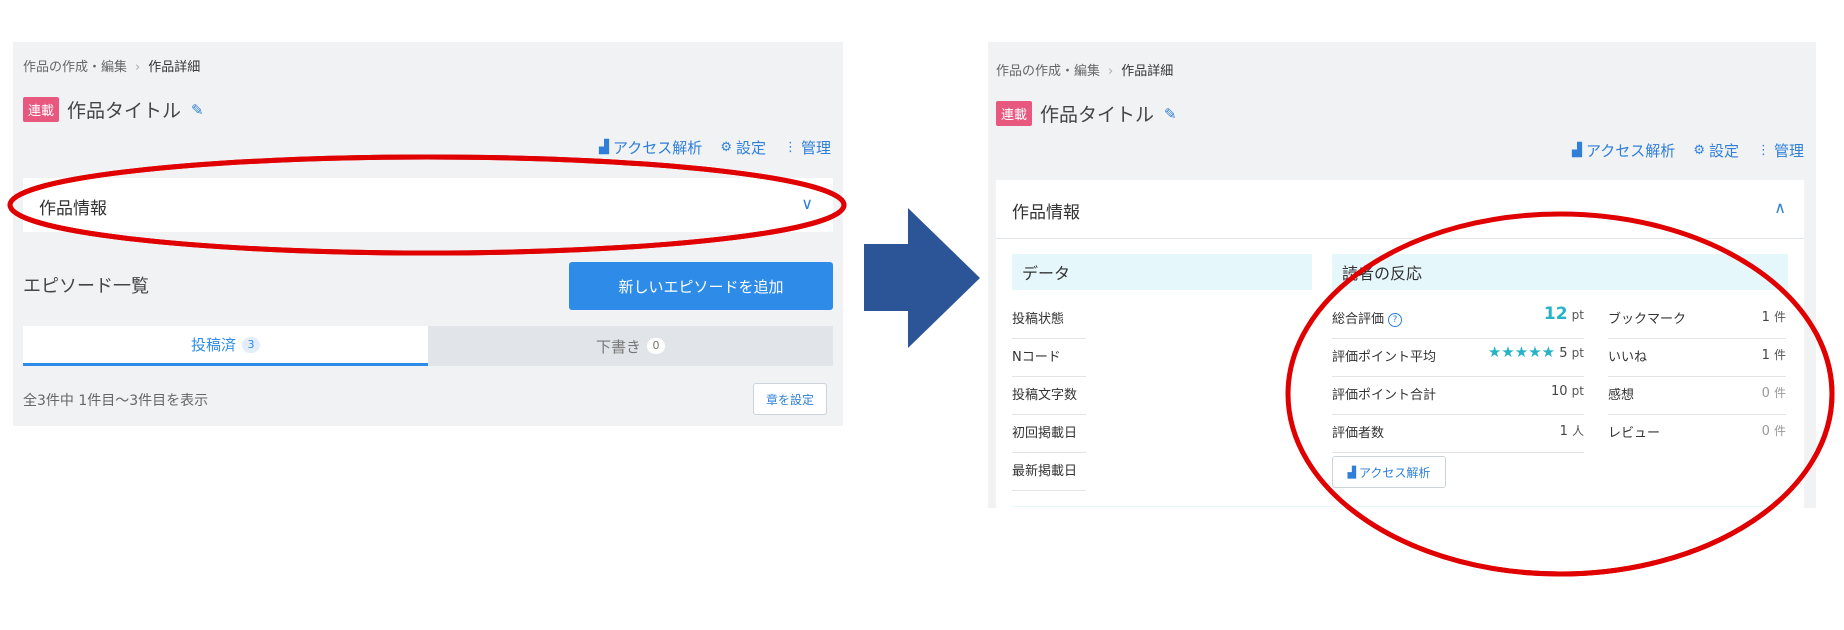  I want to click on data-row-label: 最新掲載日, so click(1045, 471).